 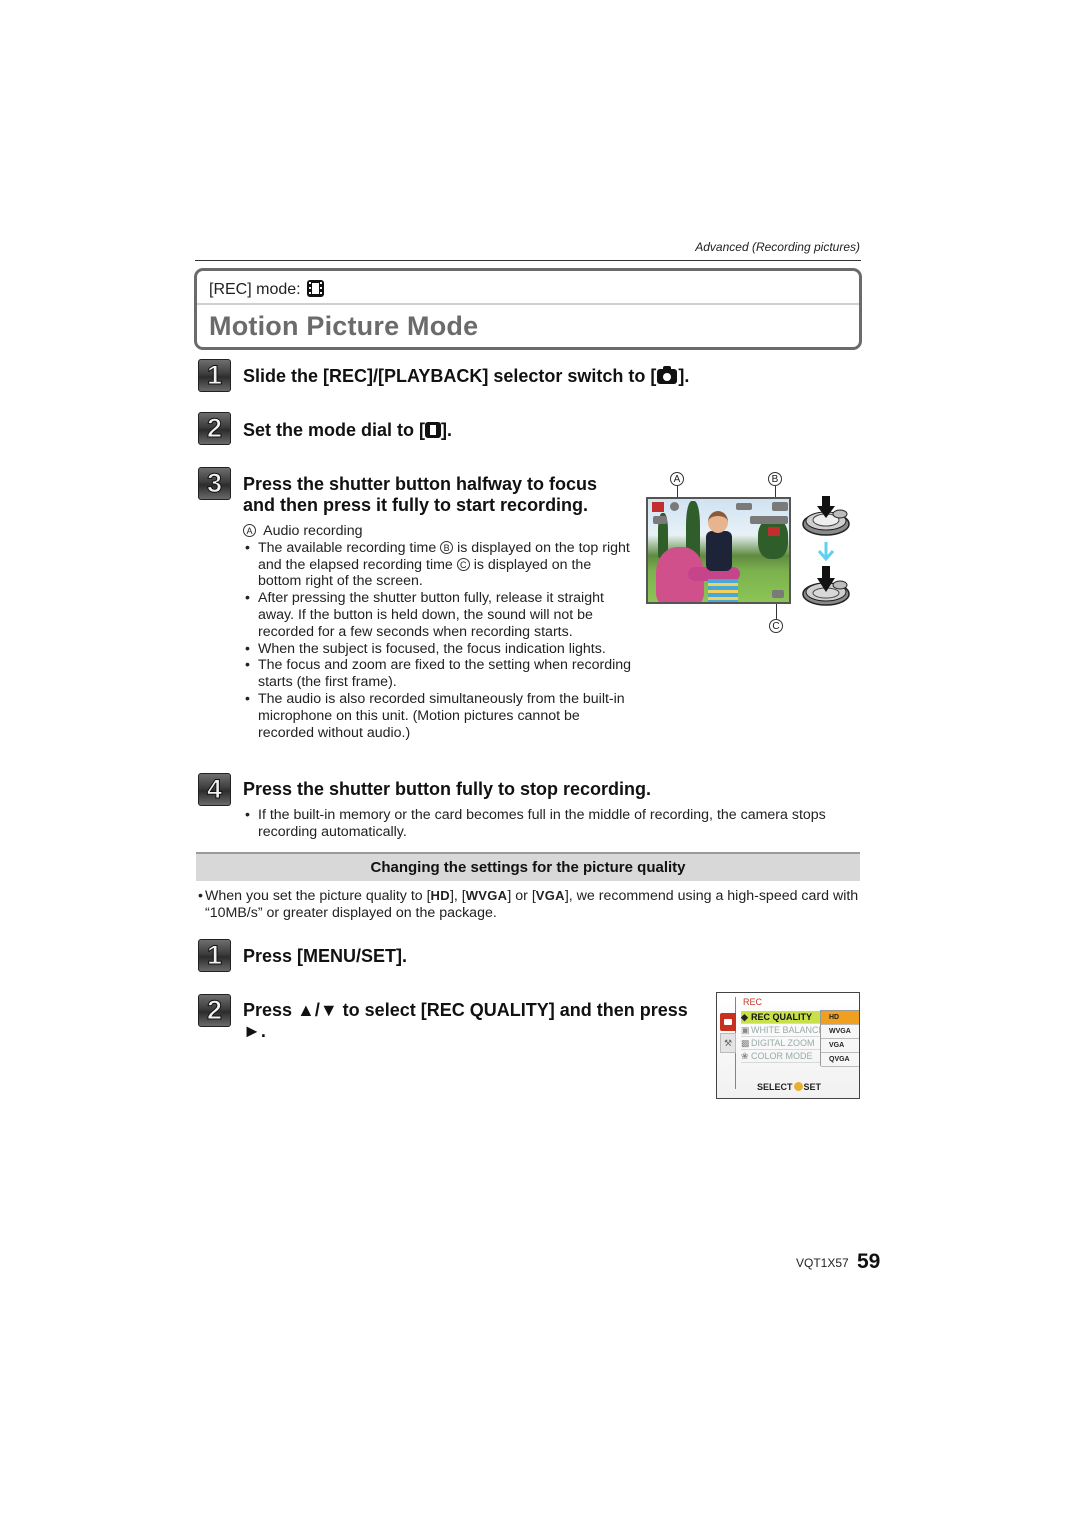 What do you see at coordinates (745, 1056) in the screenshot?
I see `menu-item-icon: ❀` at bounding box center [745, 1056].